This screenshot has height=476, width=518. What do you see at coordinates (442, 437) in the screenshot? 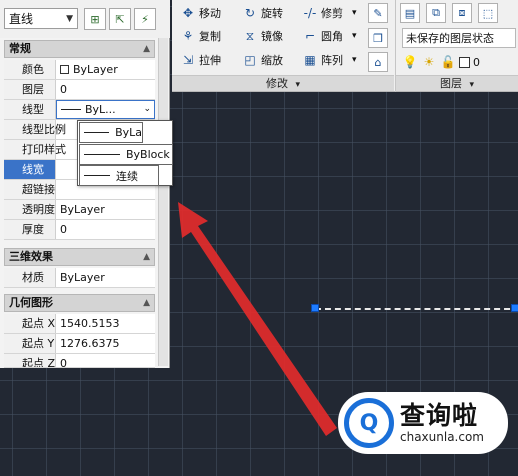
I see `watermark-url: chaxunla.com` at bounding box center [442, 437].